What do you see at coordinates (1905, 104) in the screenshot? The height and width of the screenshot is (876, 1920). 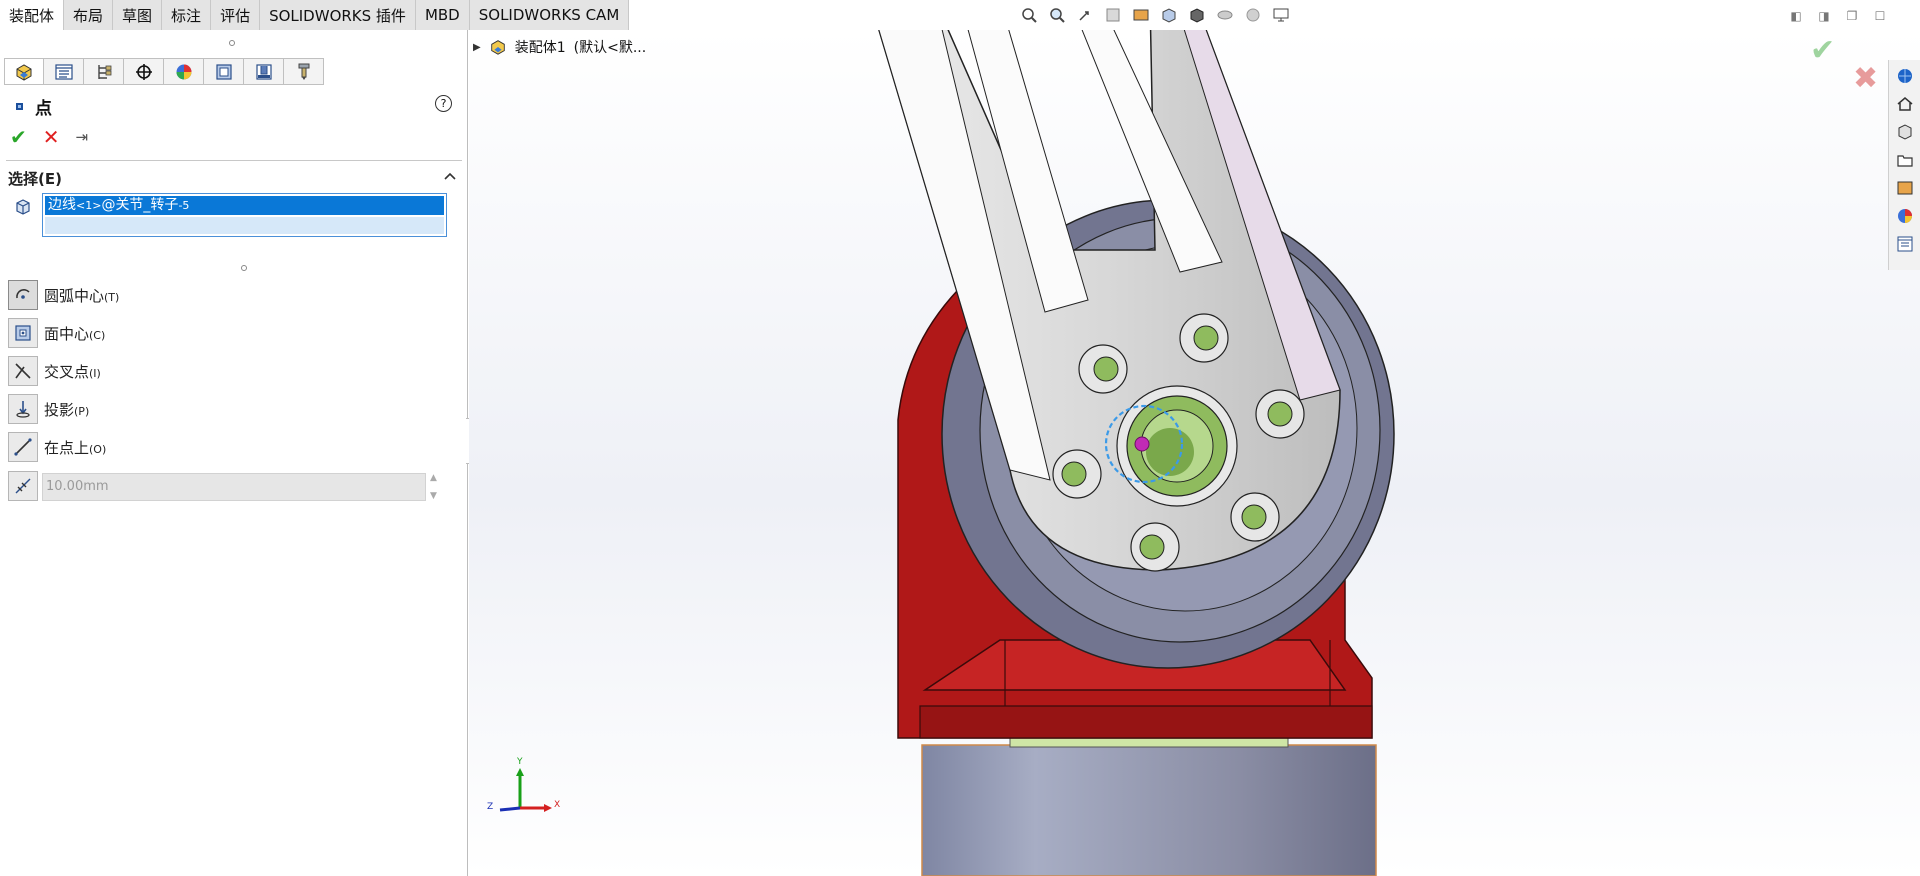 I see `home-icon` at bounding box center [1905, 104].